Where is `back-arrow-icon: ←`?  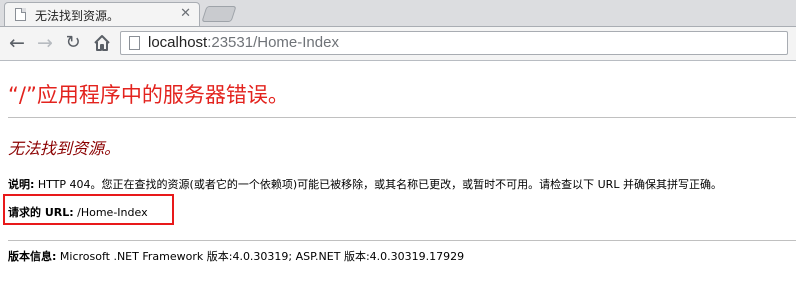
back-arrow-icon: ← is located at coordinates (17, 43).